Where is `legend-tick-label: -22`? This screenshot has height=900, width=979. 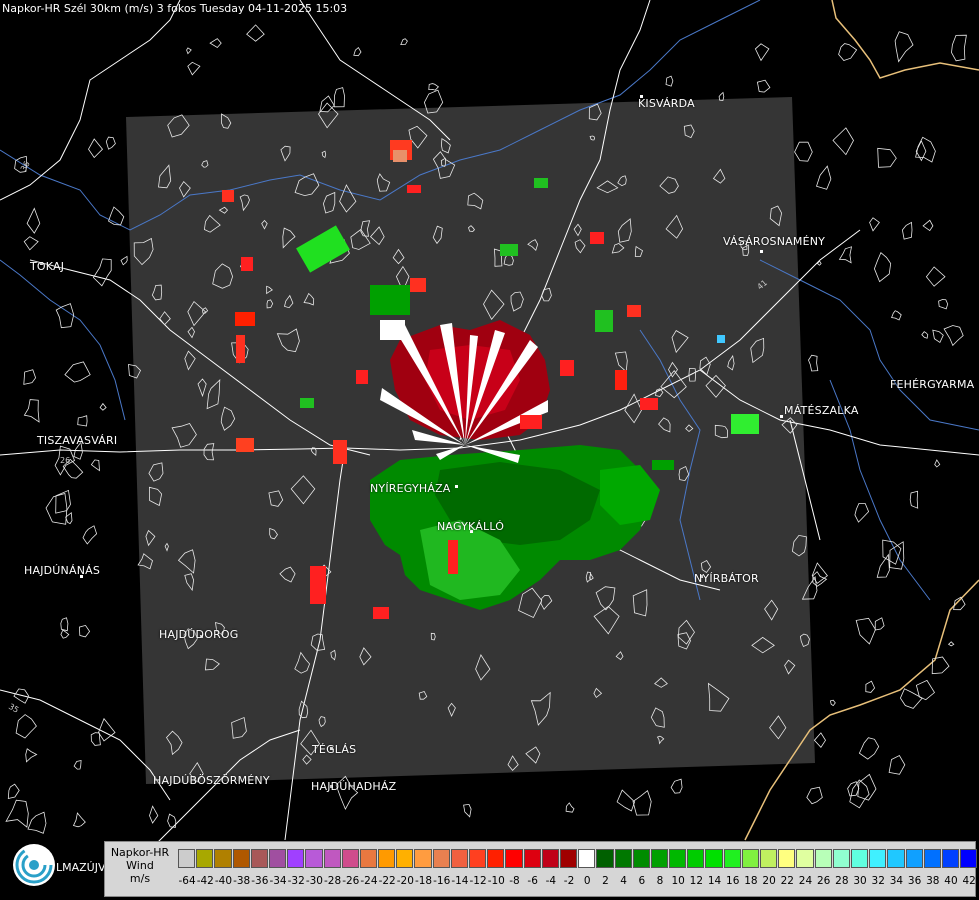
legend-tick-label: -22 is located at coordinates (387, 881).